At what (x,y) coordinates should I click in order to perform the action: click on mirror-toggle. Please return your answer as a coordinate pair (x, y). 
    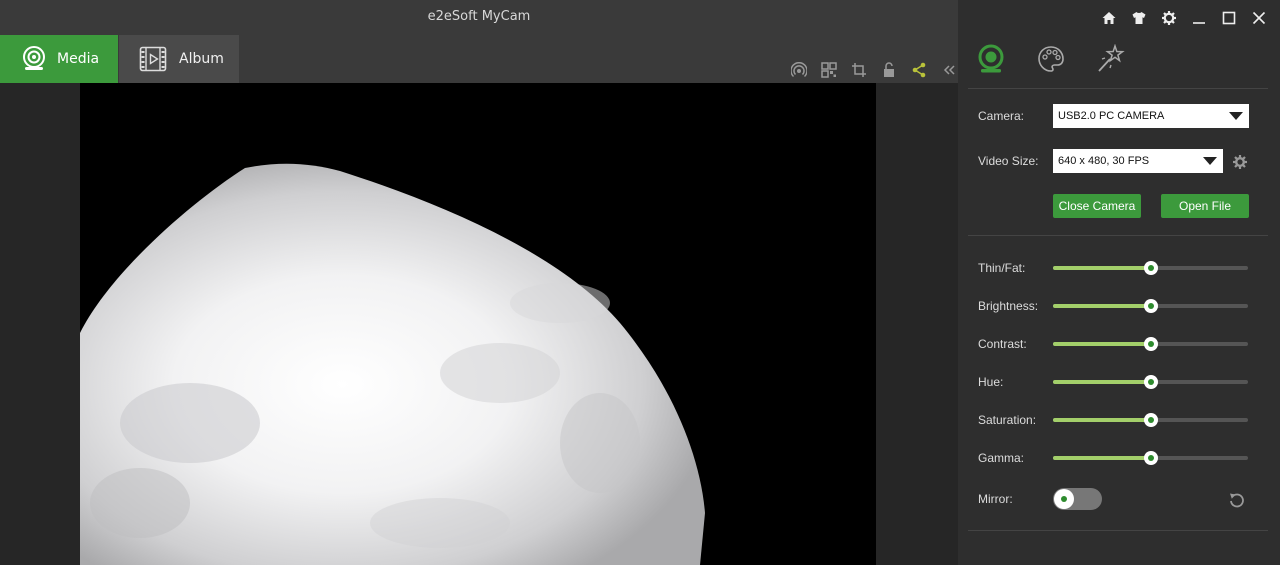
    Looking at the image, I should click on (1077, 499).